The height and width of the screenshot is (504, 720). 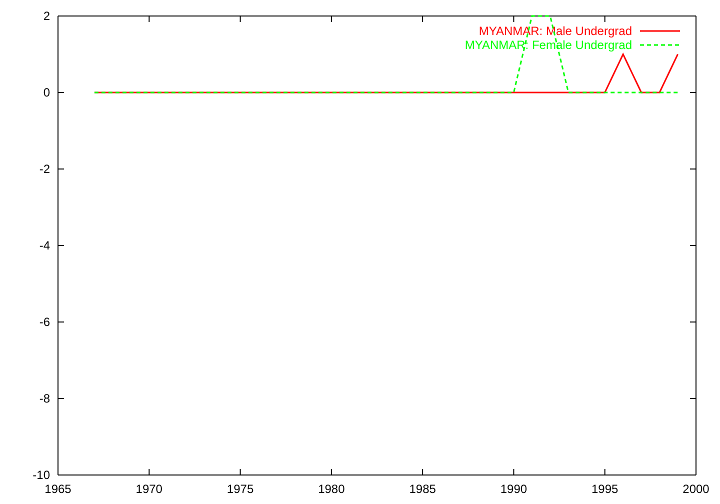 I want to click on x-tick-label: 1990, so click(x=514, y=489).